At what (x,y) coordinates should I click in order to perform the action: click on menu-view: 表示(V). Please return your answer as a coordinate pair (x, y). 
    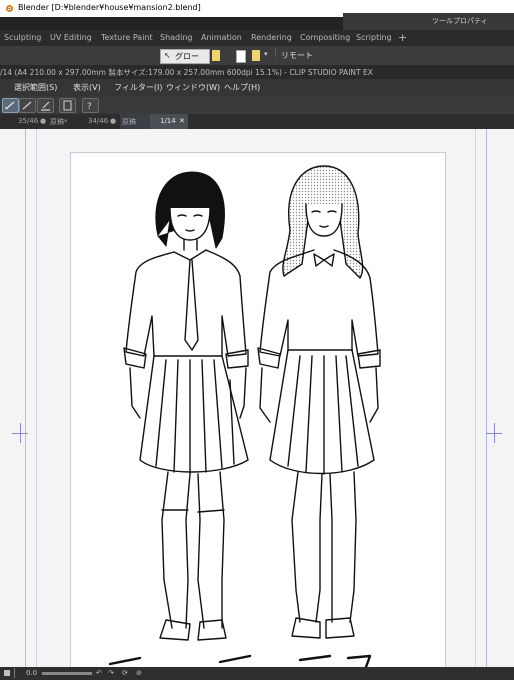
    Looking at the image, I should click on (87, 87).